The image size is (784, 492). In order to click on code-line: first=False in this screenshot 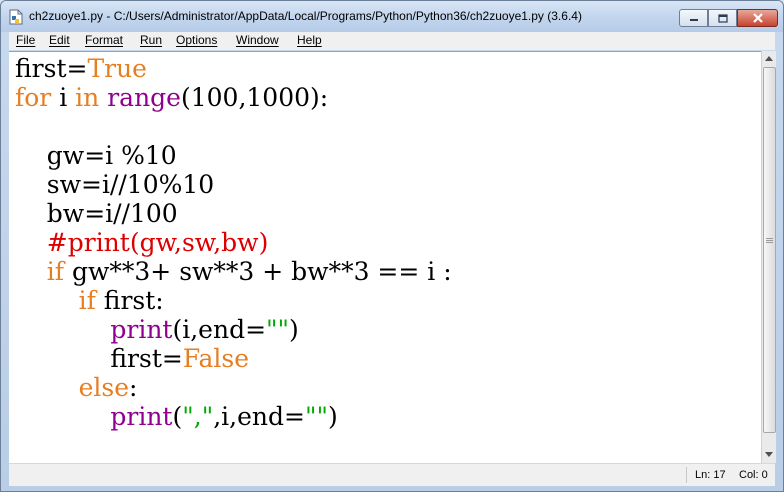, I will do `click(132, 358)`.